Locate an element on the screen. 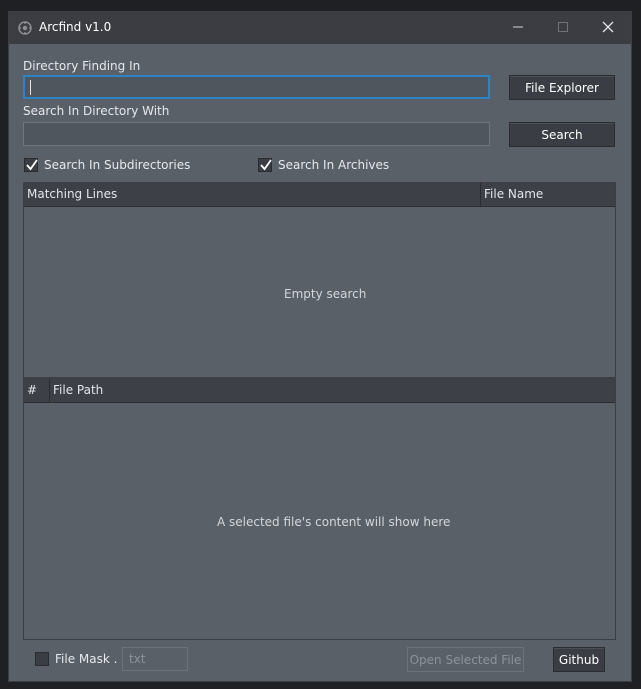 This screenshot has width=641, height=689. file-explorer-button: File Explorer is located at coordinates (562, 87).